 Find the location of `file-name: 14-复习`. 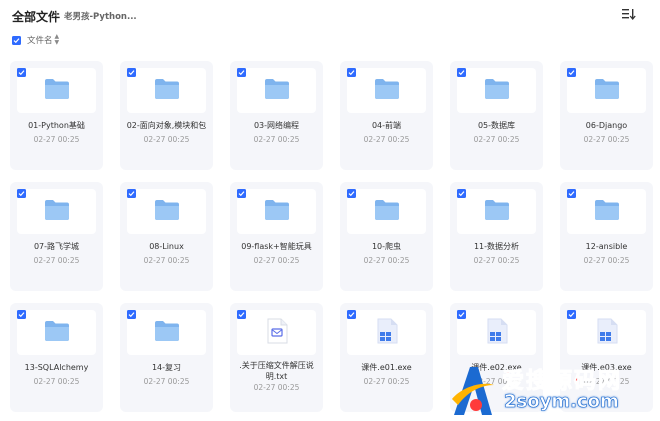

file-name: 14-复习 is located at coordinates (166, 367).